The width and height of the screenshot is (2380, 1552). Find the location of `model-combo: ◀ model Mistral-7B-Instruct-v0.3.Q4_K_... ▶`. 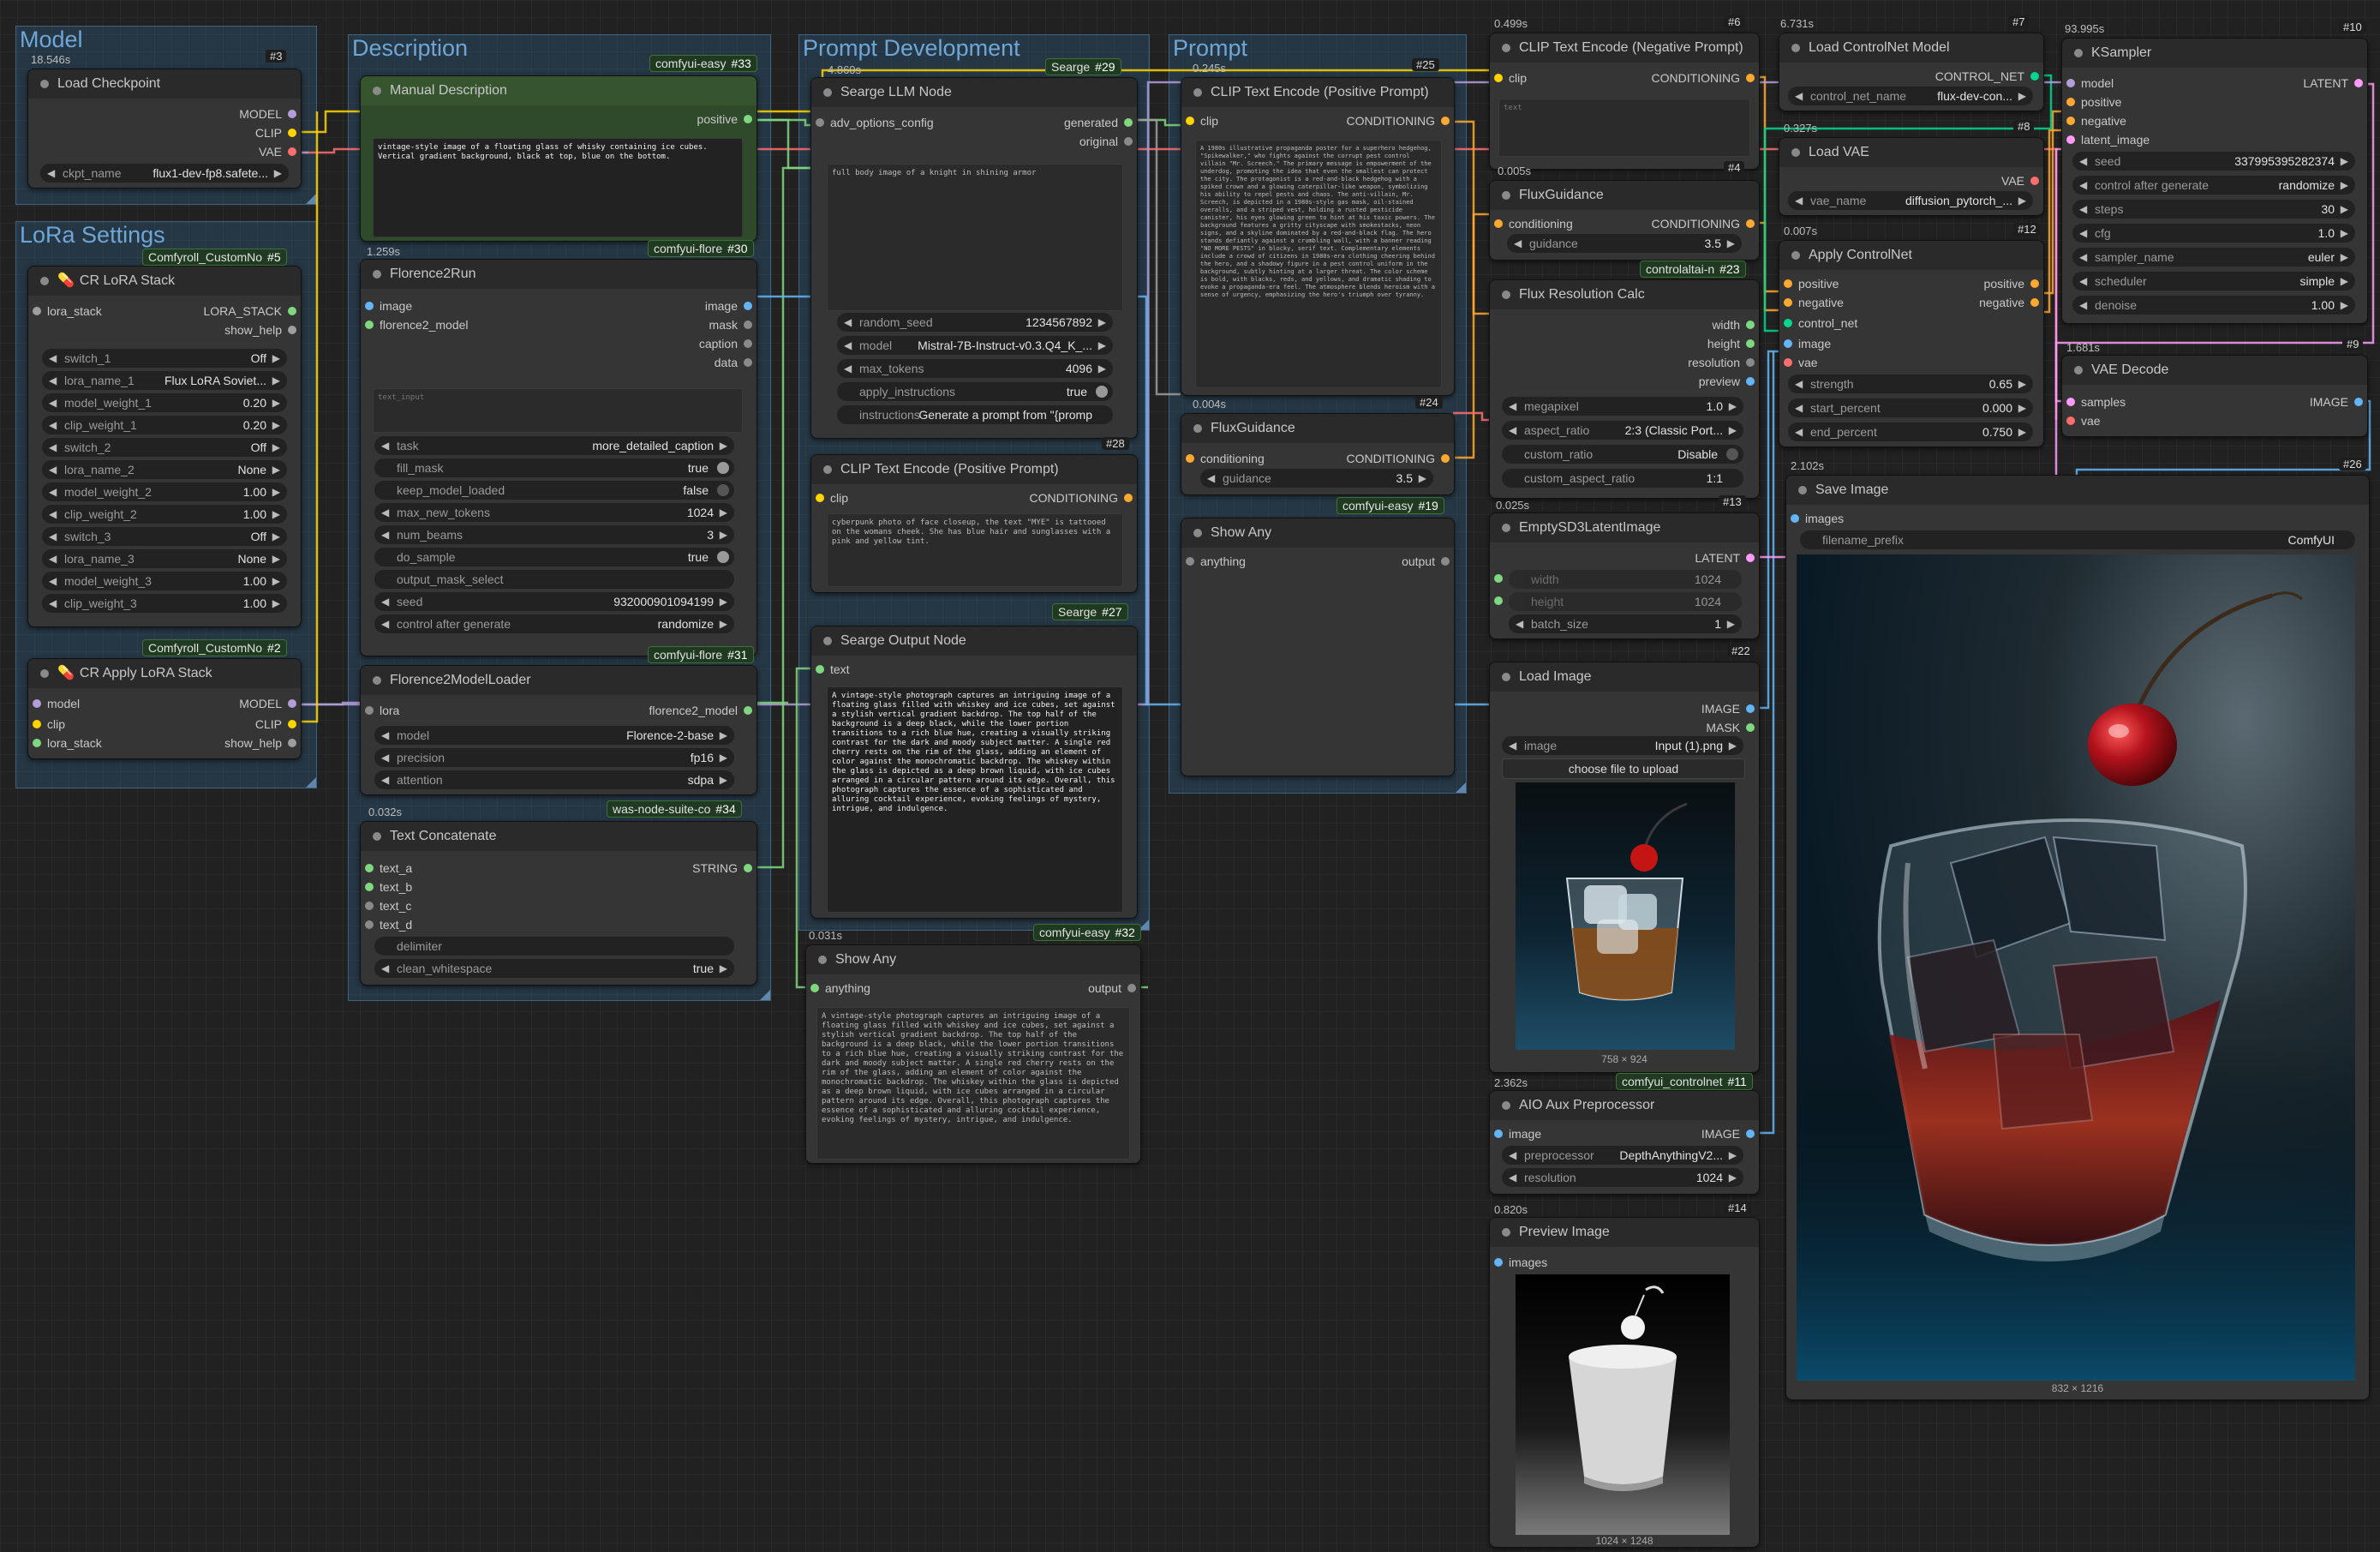

model-combo: ◀ model Mistral-7B-Instruct-v0.3.Q4_K_... ▶ is located at coordinates (975, 345).